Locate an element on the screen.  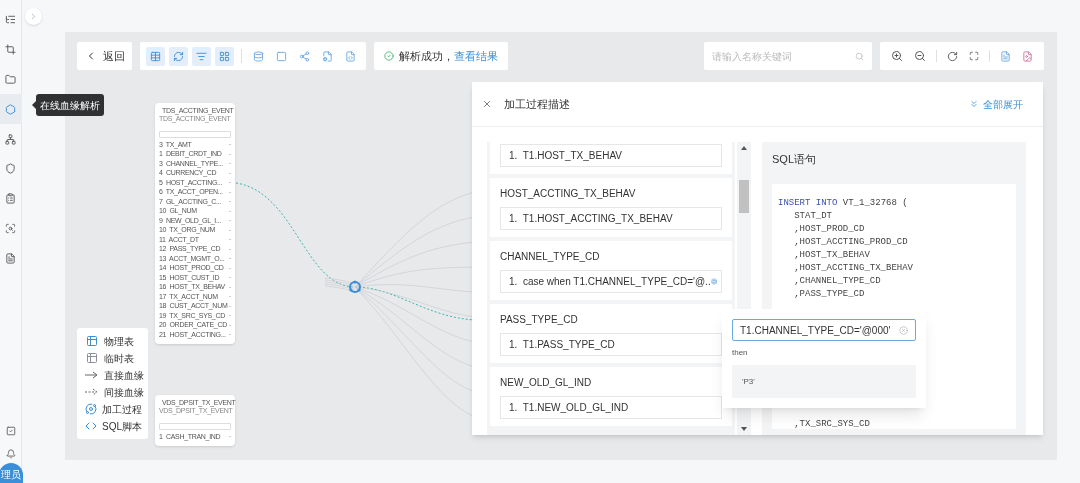
field-title: HOST_ACCTING_TX_BEHAV is located at coordinates (568, 194).